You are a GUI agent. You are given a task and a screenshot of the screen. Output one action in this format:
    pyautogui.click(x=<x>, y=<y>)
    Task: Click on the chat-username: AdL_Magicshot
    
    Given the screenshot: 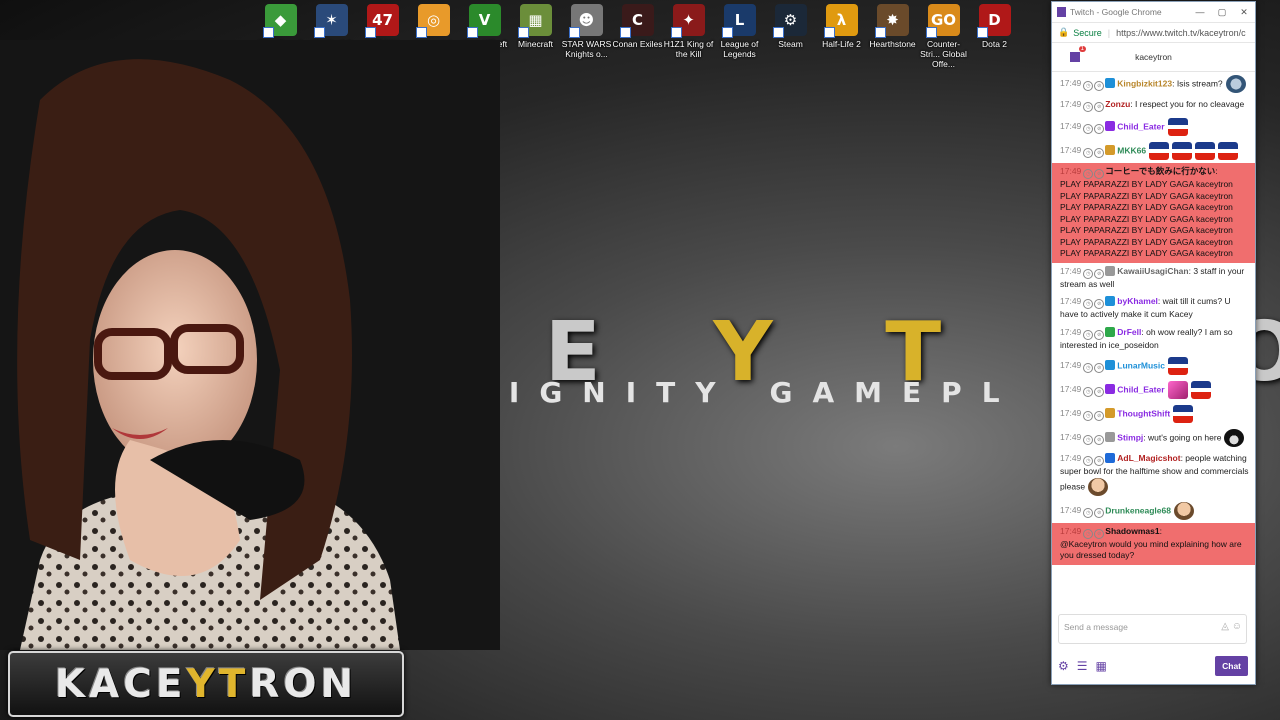 What is the action you would take?
    pyautogui.click(x=1148, y=458)
    